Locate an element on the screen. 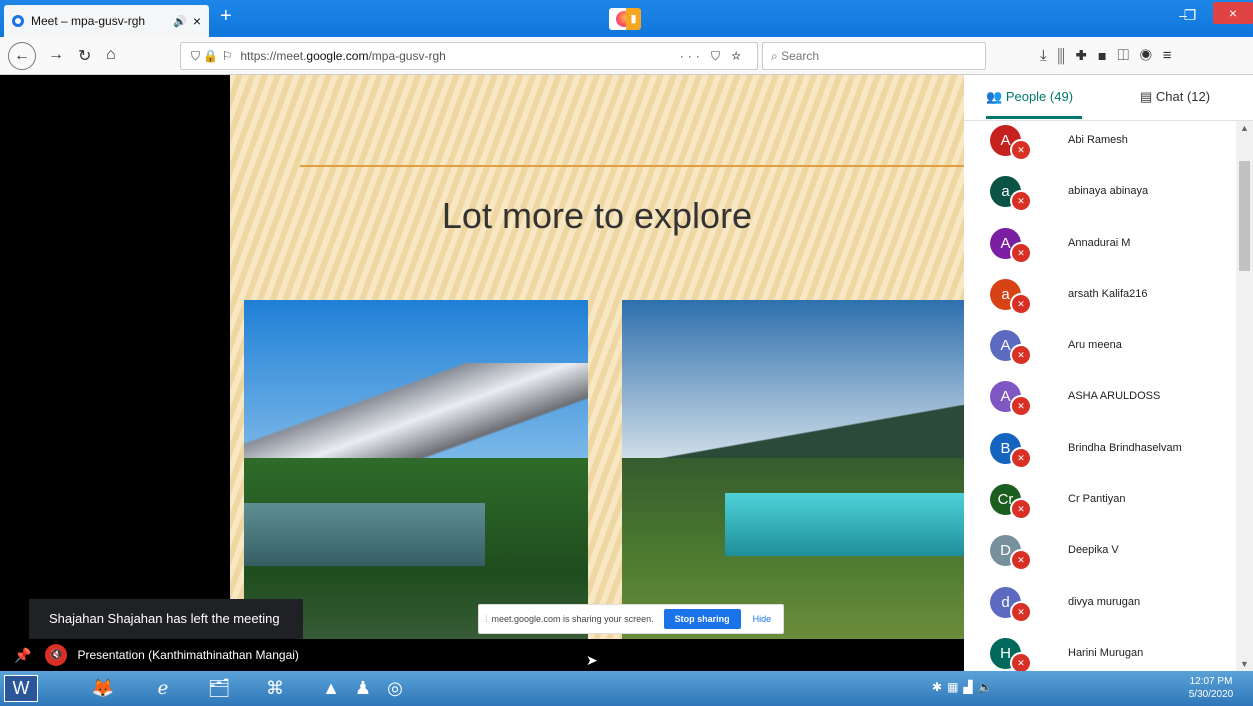 This screenshot has height=706, width=1253. participant-row: a ✕ abinaya abinaya is located at coordinates (1100, 197).